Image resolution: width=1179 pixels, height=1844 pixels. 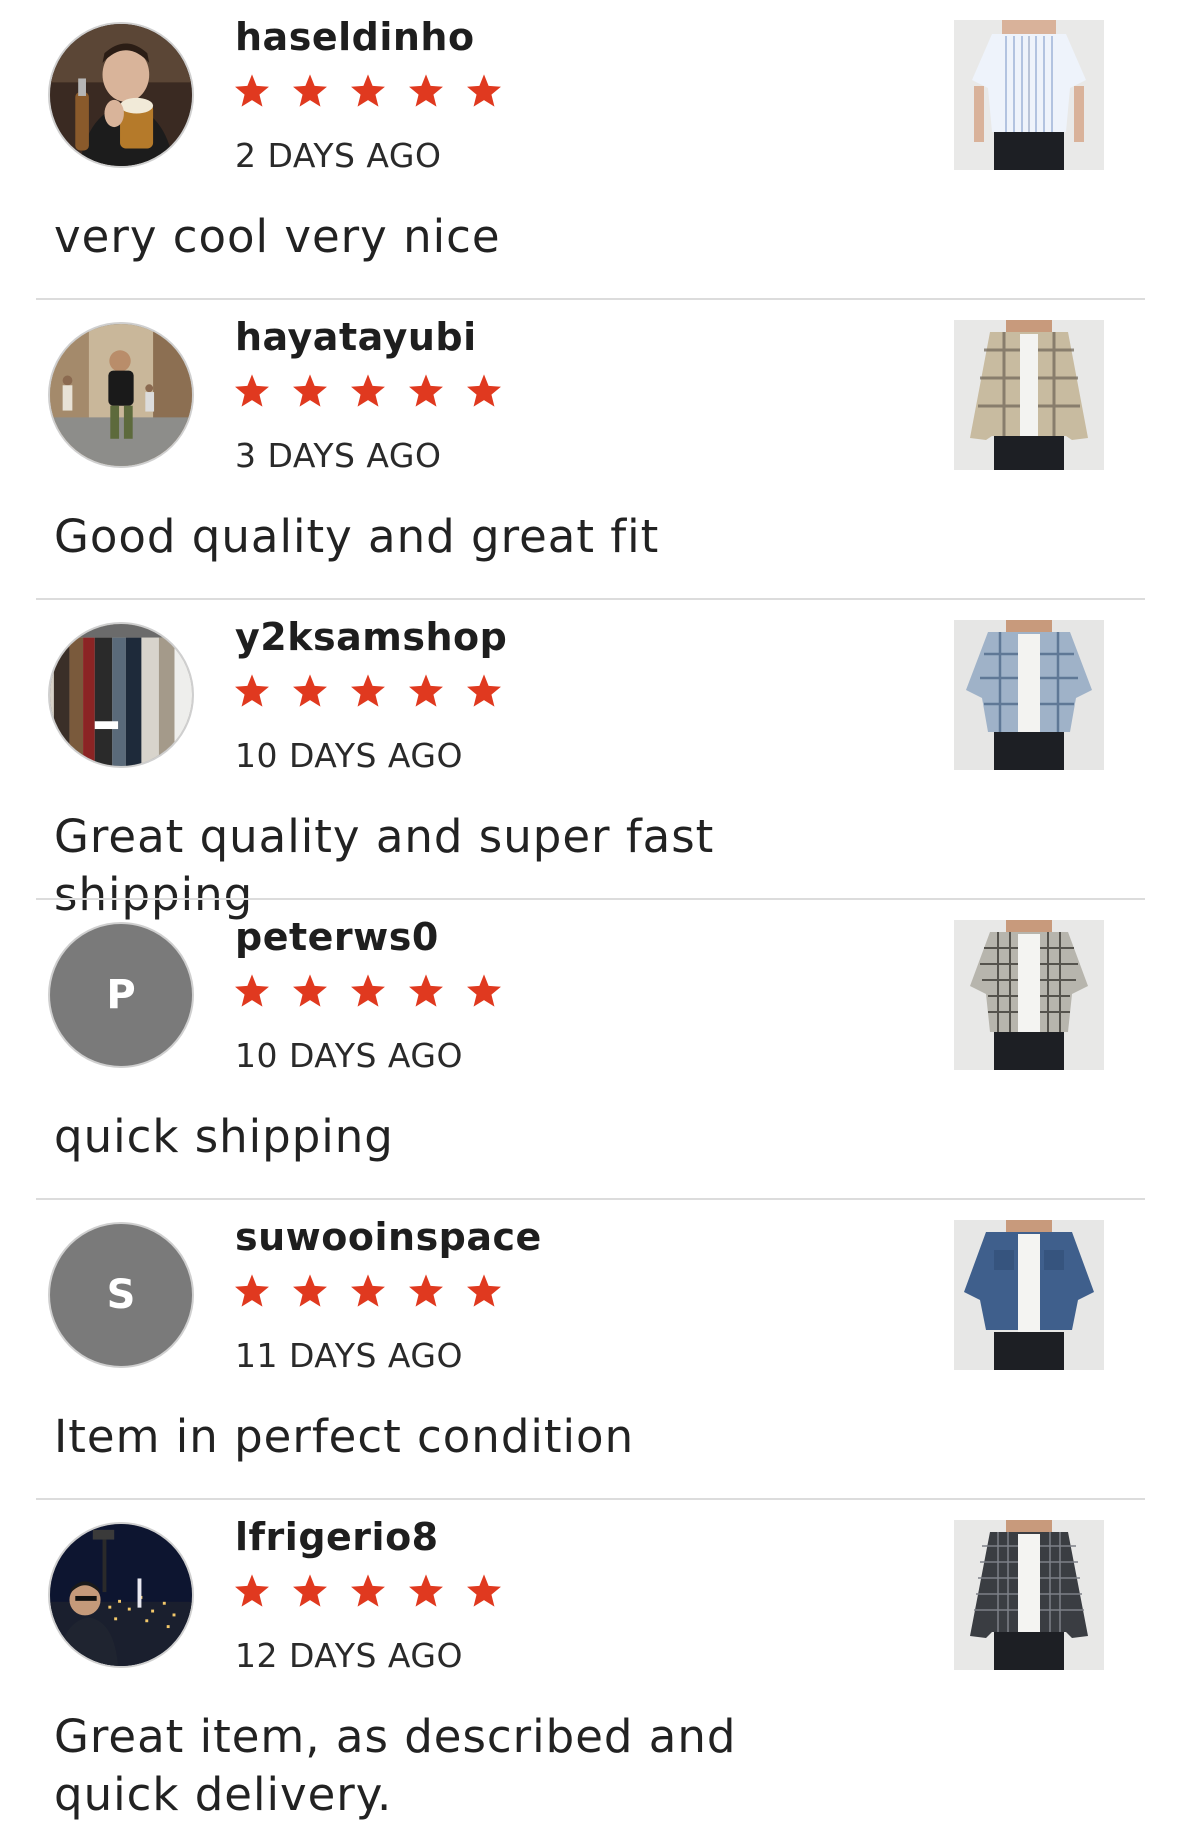 I want to click on review-date: 11 DAYS AGO, so click(x=349, y=1355).